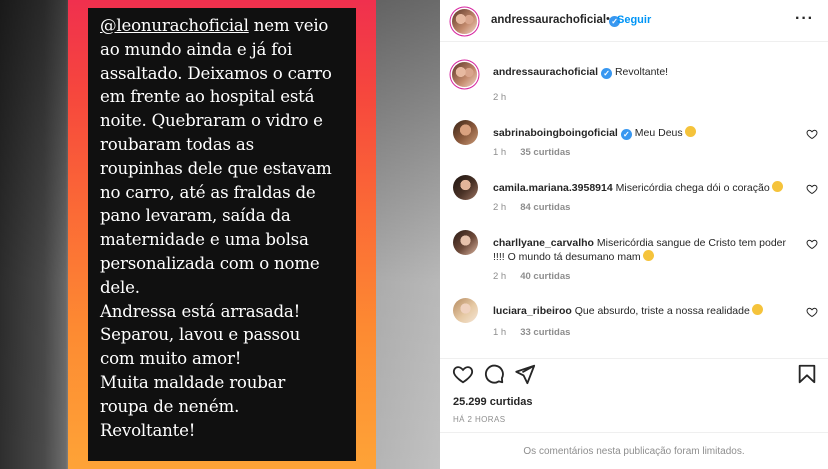  Describe the element at coordinates (494, 374) in the screenshot. I see `comment-icon` at that location.